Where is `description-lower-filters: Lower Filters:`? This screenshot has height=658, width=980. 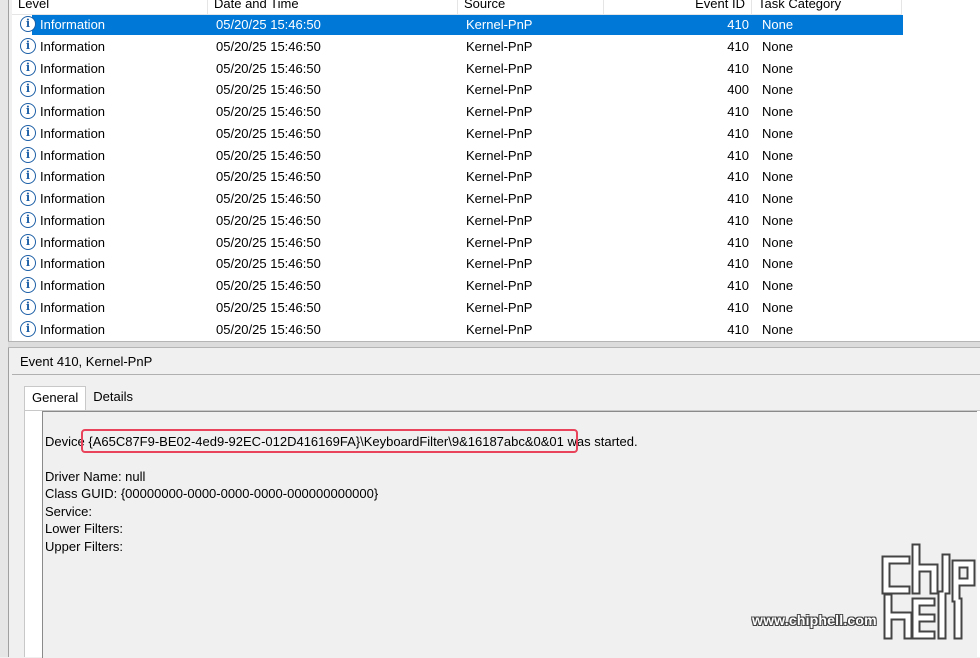 description-lower-filters: Lower Filters: is located at coordinates (84, 528).